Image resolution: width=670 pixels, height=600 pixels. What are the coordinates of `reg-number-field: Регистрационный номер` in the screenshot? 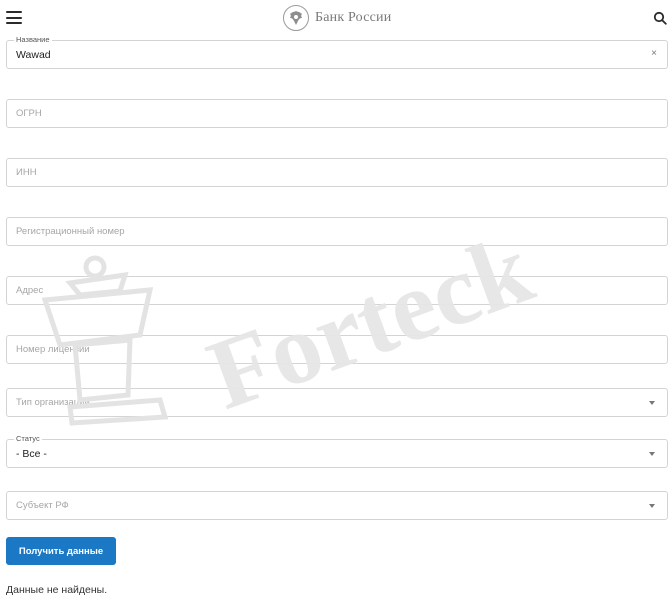 It's located at (337, 231).